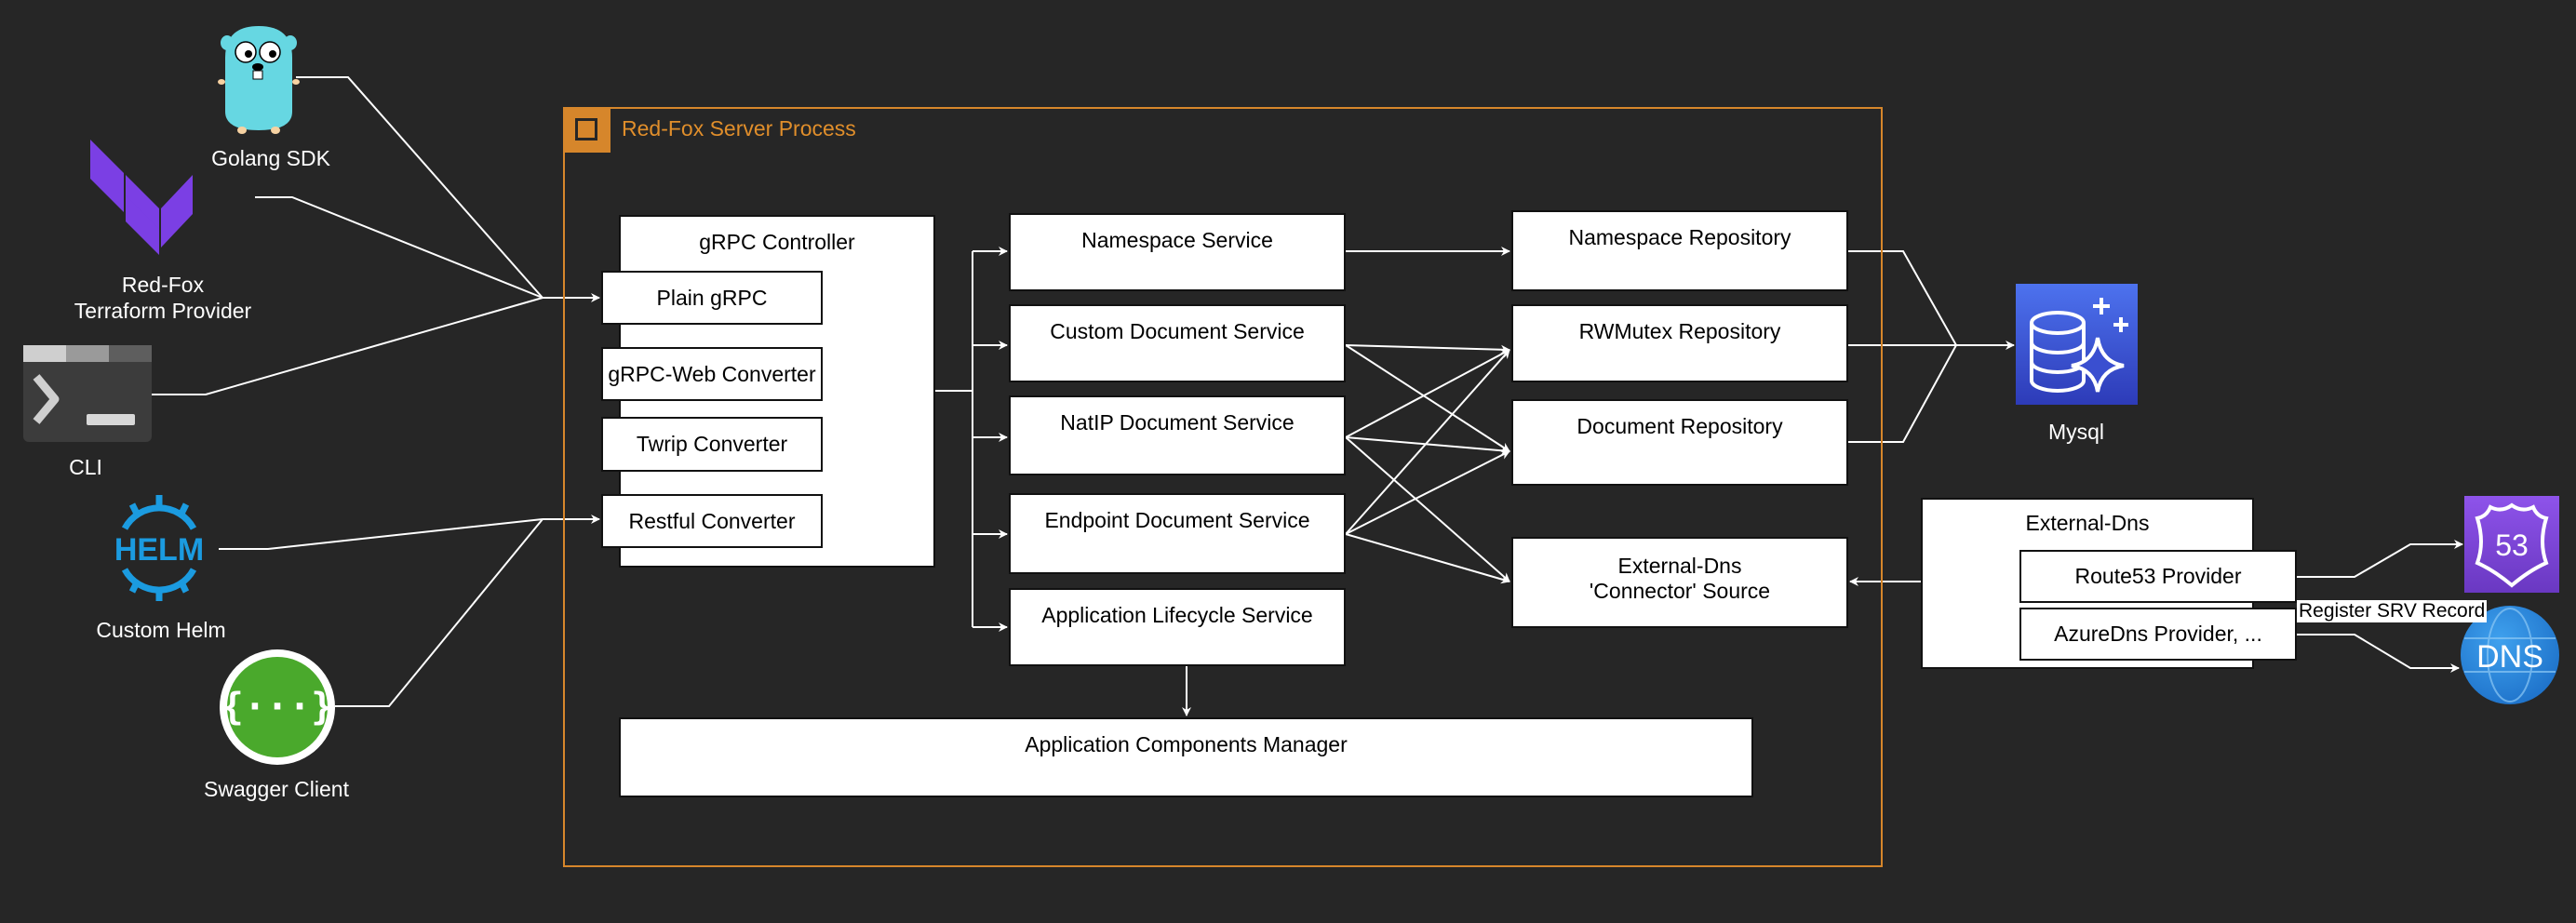 This screenshot has width=2576, height=923. I want to click on edge-golang-to-grpc, so click(419, 187).